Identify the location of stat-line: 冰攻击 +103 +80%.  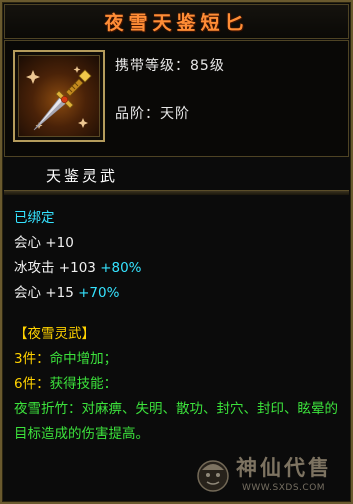
(179, 268).